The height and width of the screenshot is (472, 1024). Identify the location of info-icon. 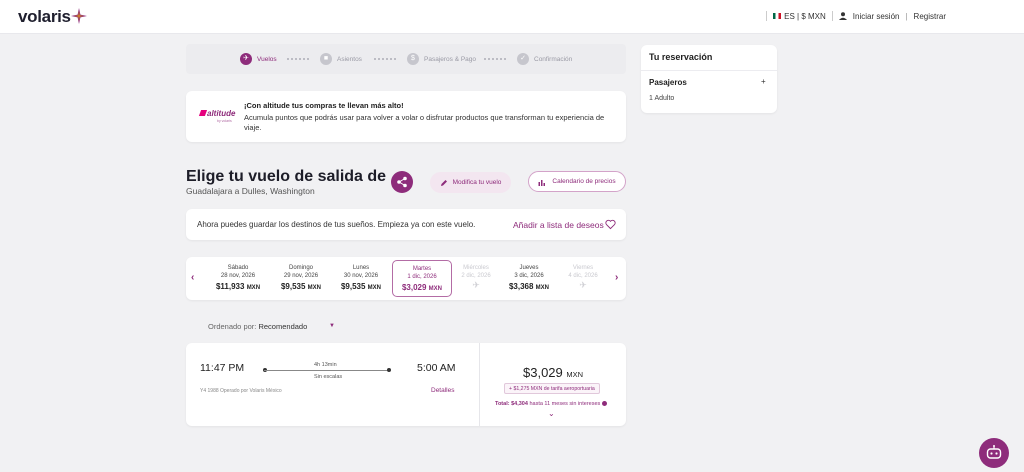
(605, 404).